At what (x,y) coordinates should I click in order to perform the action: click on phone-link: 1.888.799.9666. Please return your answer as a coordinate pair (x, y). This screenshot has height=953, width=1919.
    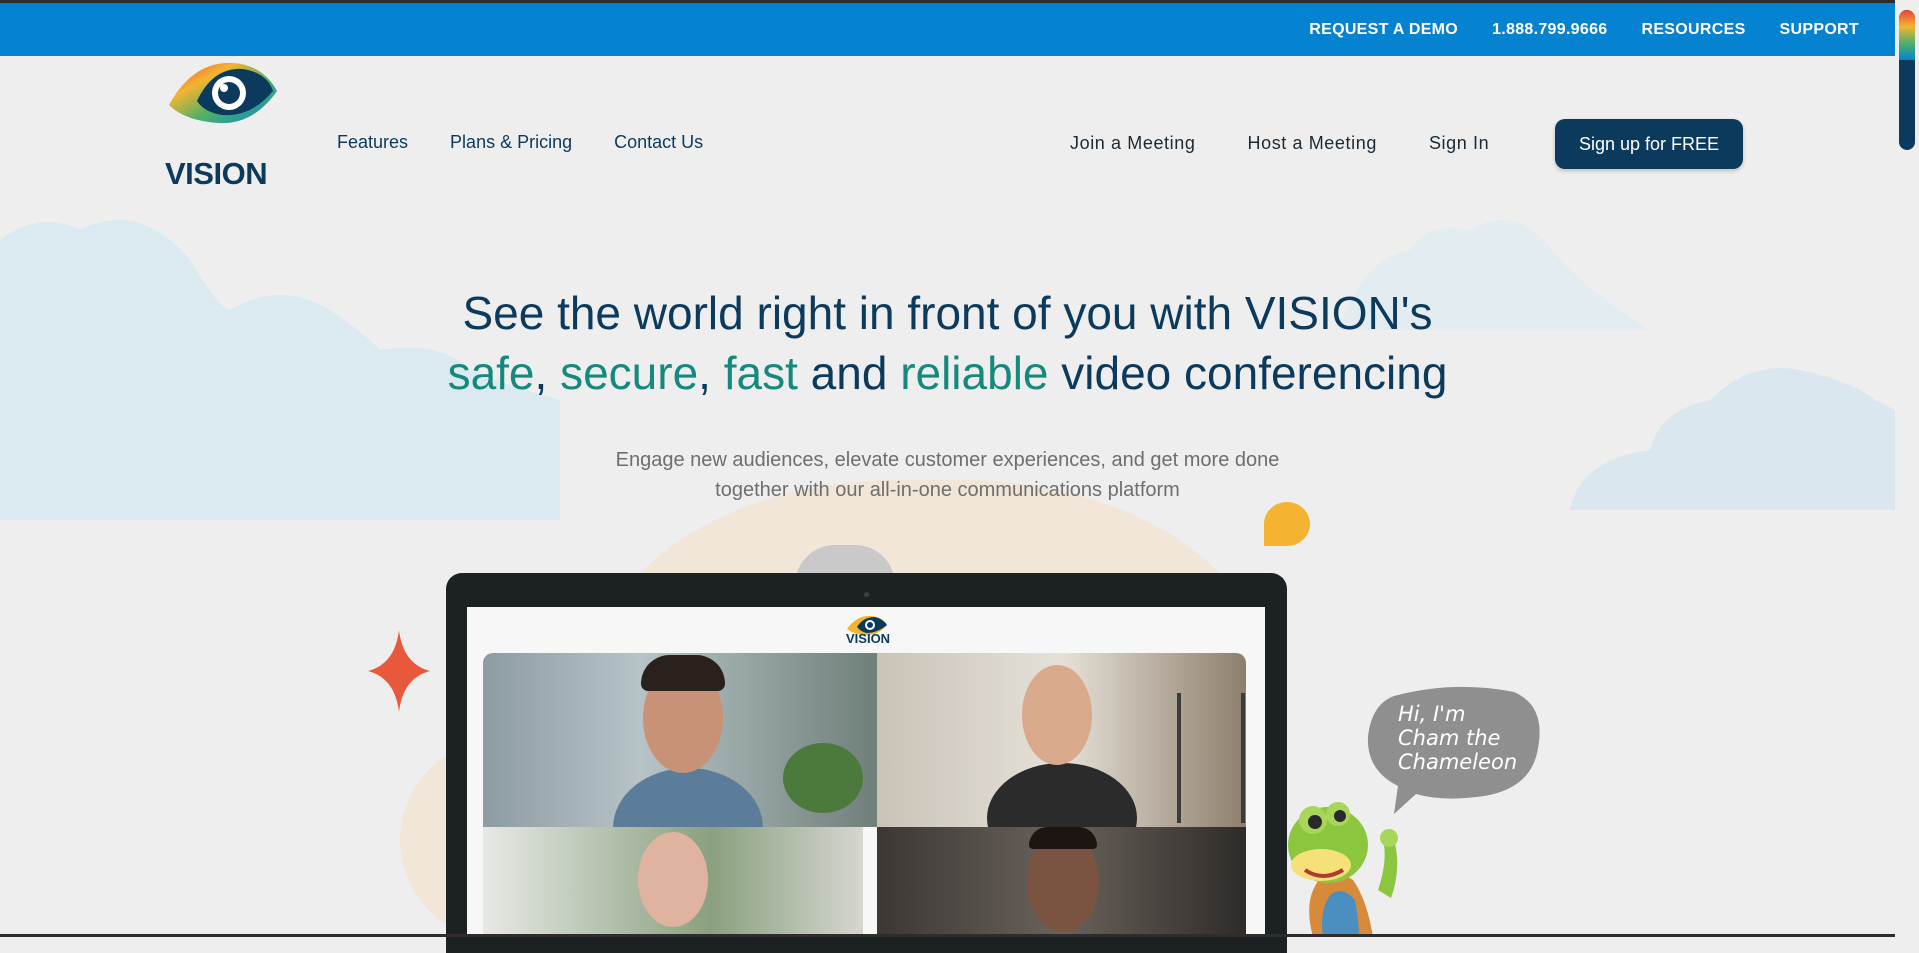
    Looking at the image, I should click on (1549, 30).